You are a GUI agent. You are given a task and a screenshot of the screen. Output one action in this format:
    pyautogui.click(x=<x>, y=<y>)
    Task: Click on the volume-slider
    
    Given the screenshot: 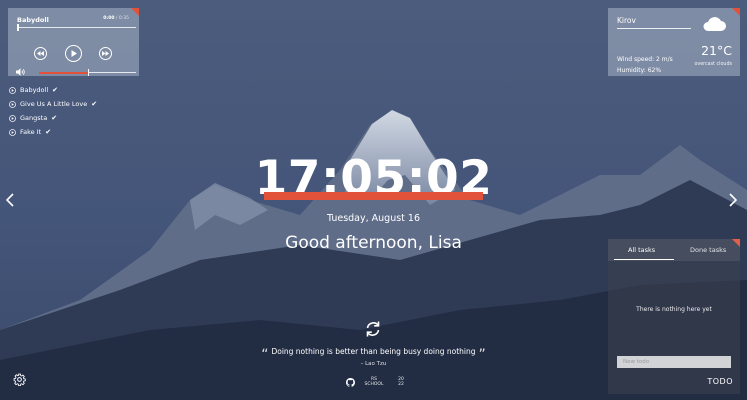 What is the action you would take?
    pyautogui.click(x=87, y=72)
    